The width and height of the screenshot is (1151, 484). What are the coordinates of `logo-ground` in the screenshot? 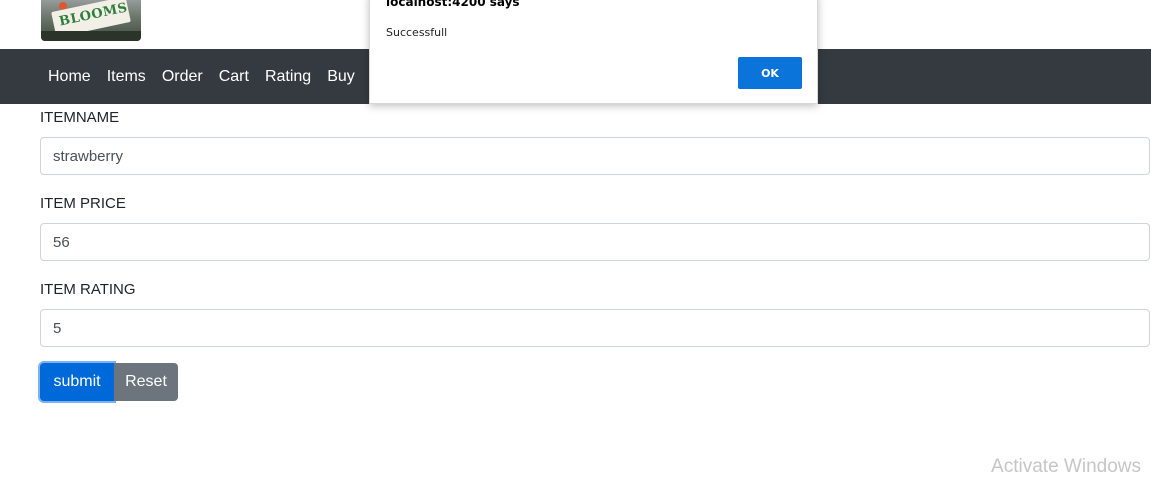 It's located at (91, 36).